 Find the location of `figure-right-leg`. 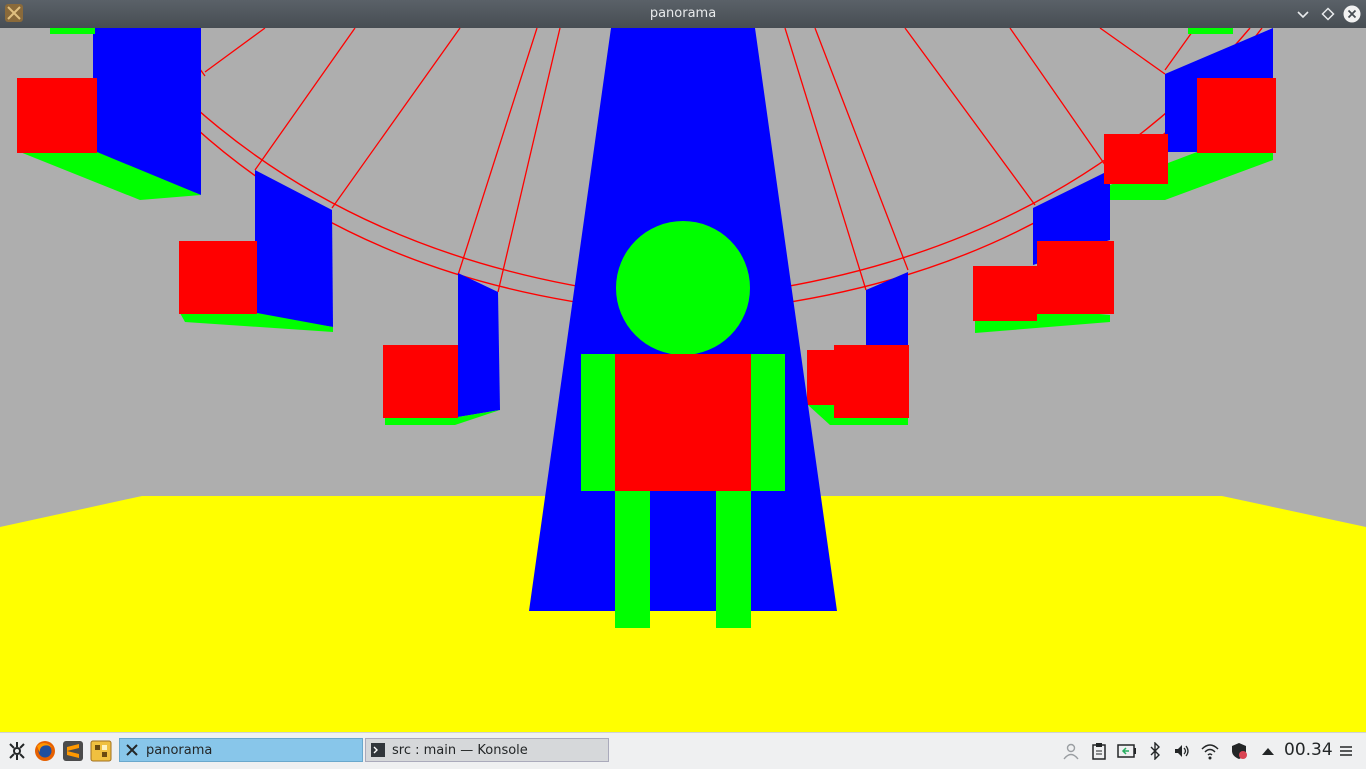

figure-right-leg is located at coordinates (733, 559).